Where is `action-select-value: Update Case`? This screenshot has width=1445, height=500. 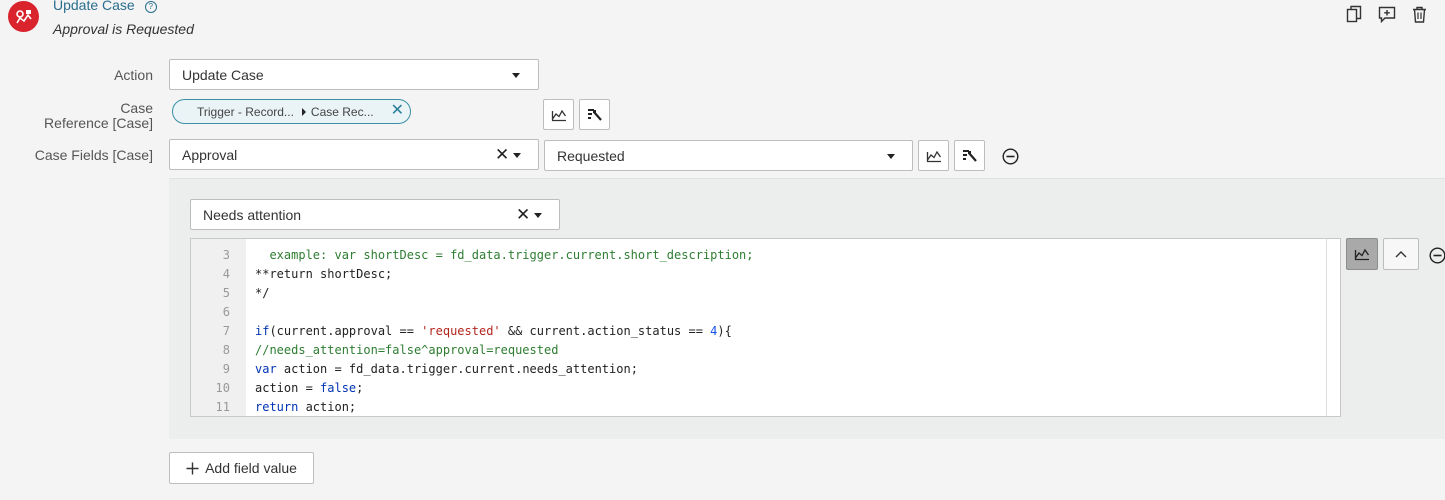 action-select-value: Update Case is located at coordinates (223, 74).